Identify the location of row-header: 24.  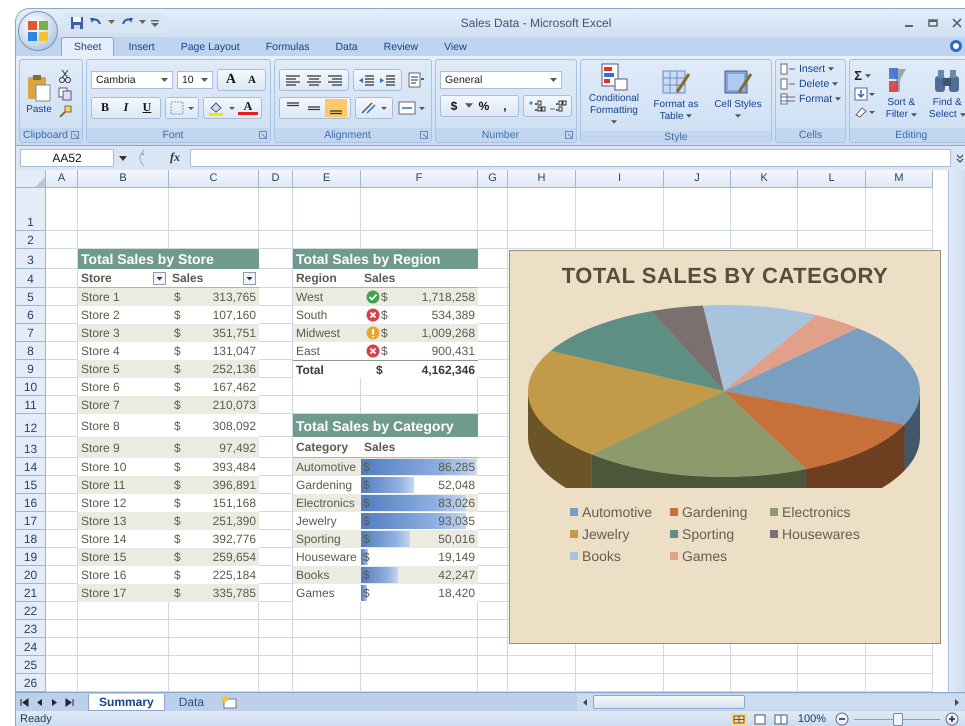
(31, 647).